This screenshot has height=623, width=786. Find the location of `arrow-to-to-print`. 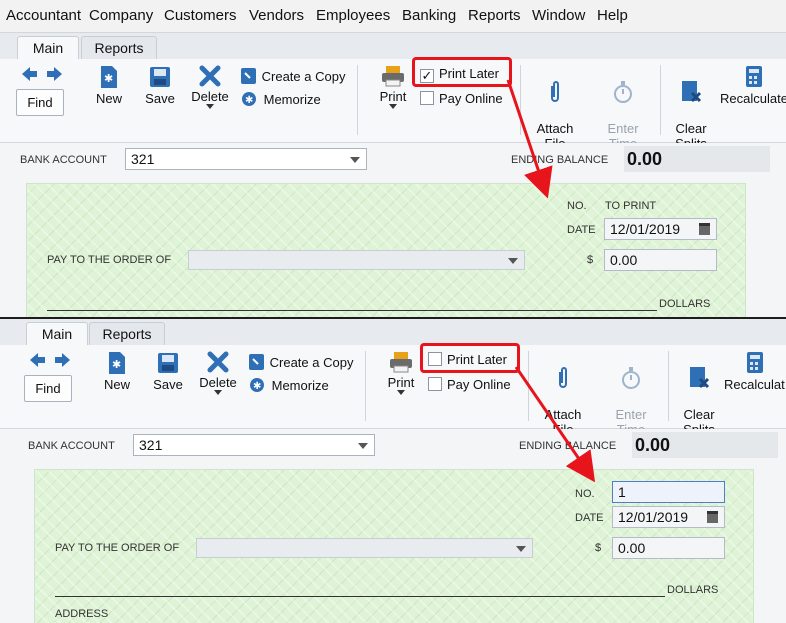

arrow-to-to-print is located at coordinates (529, 139).